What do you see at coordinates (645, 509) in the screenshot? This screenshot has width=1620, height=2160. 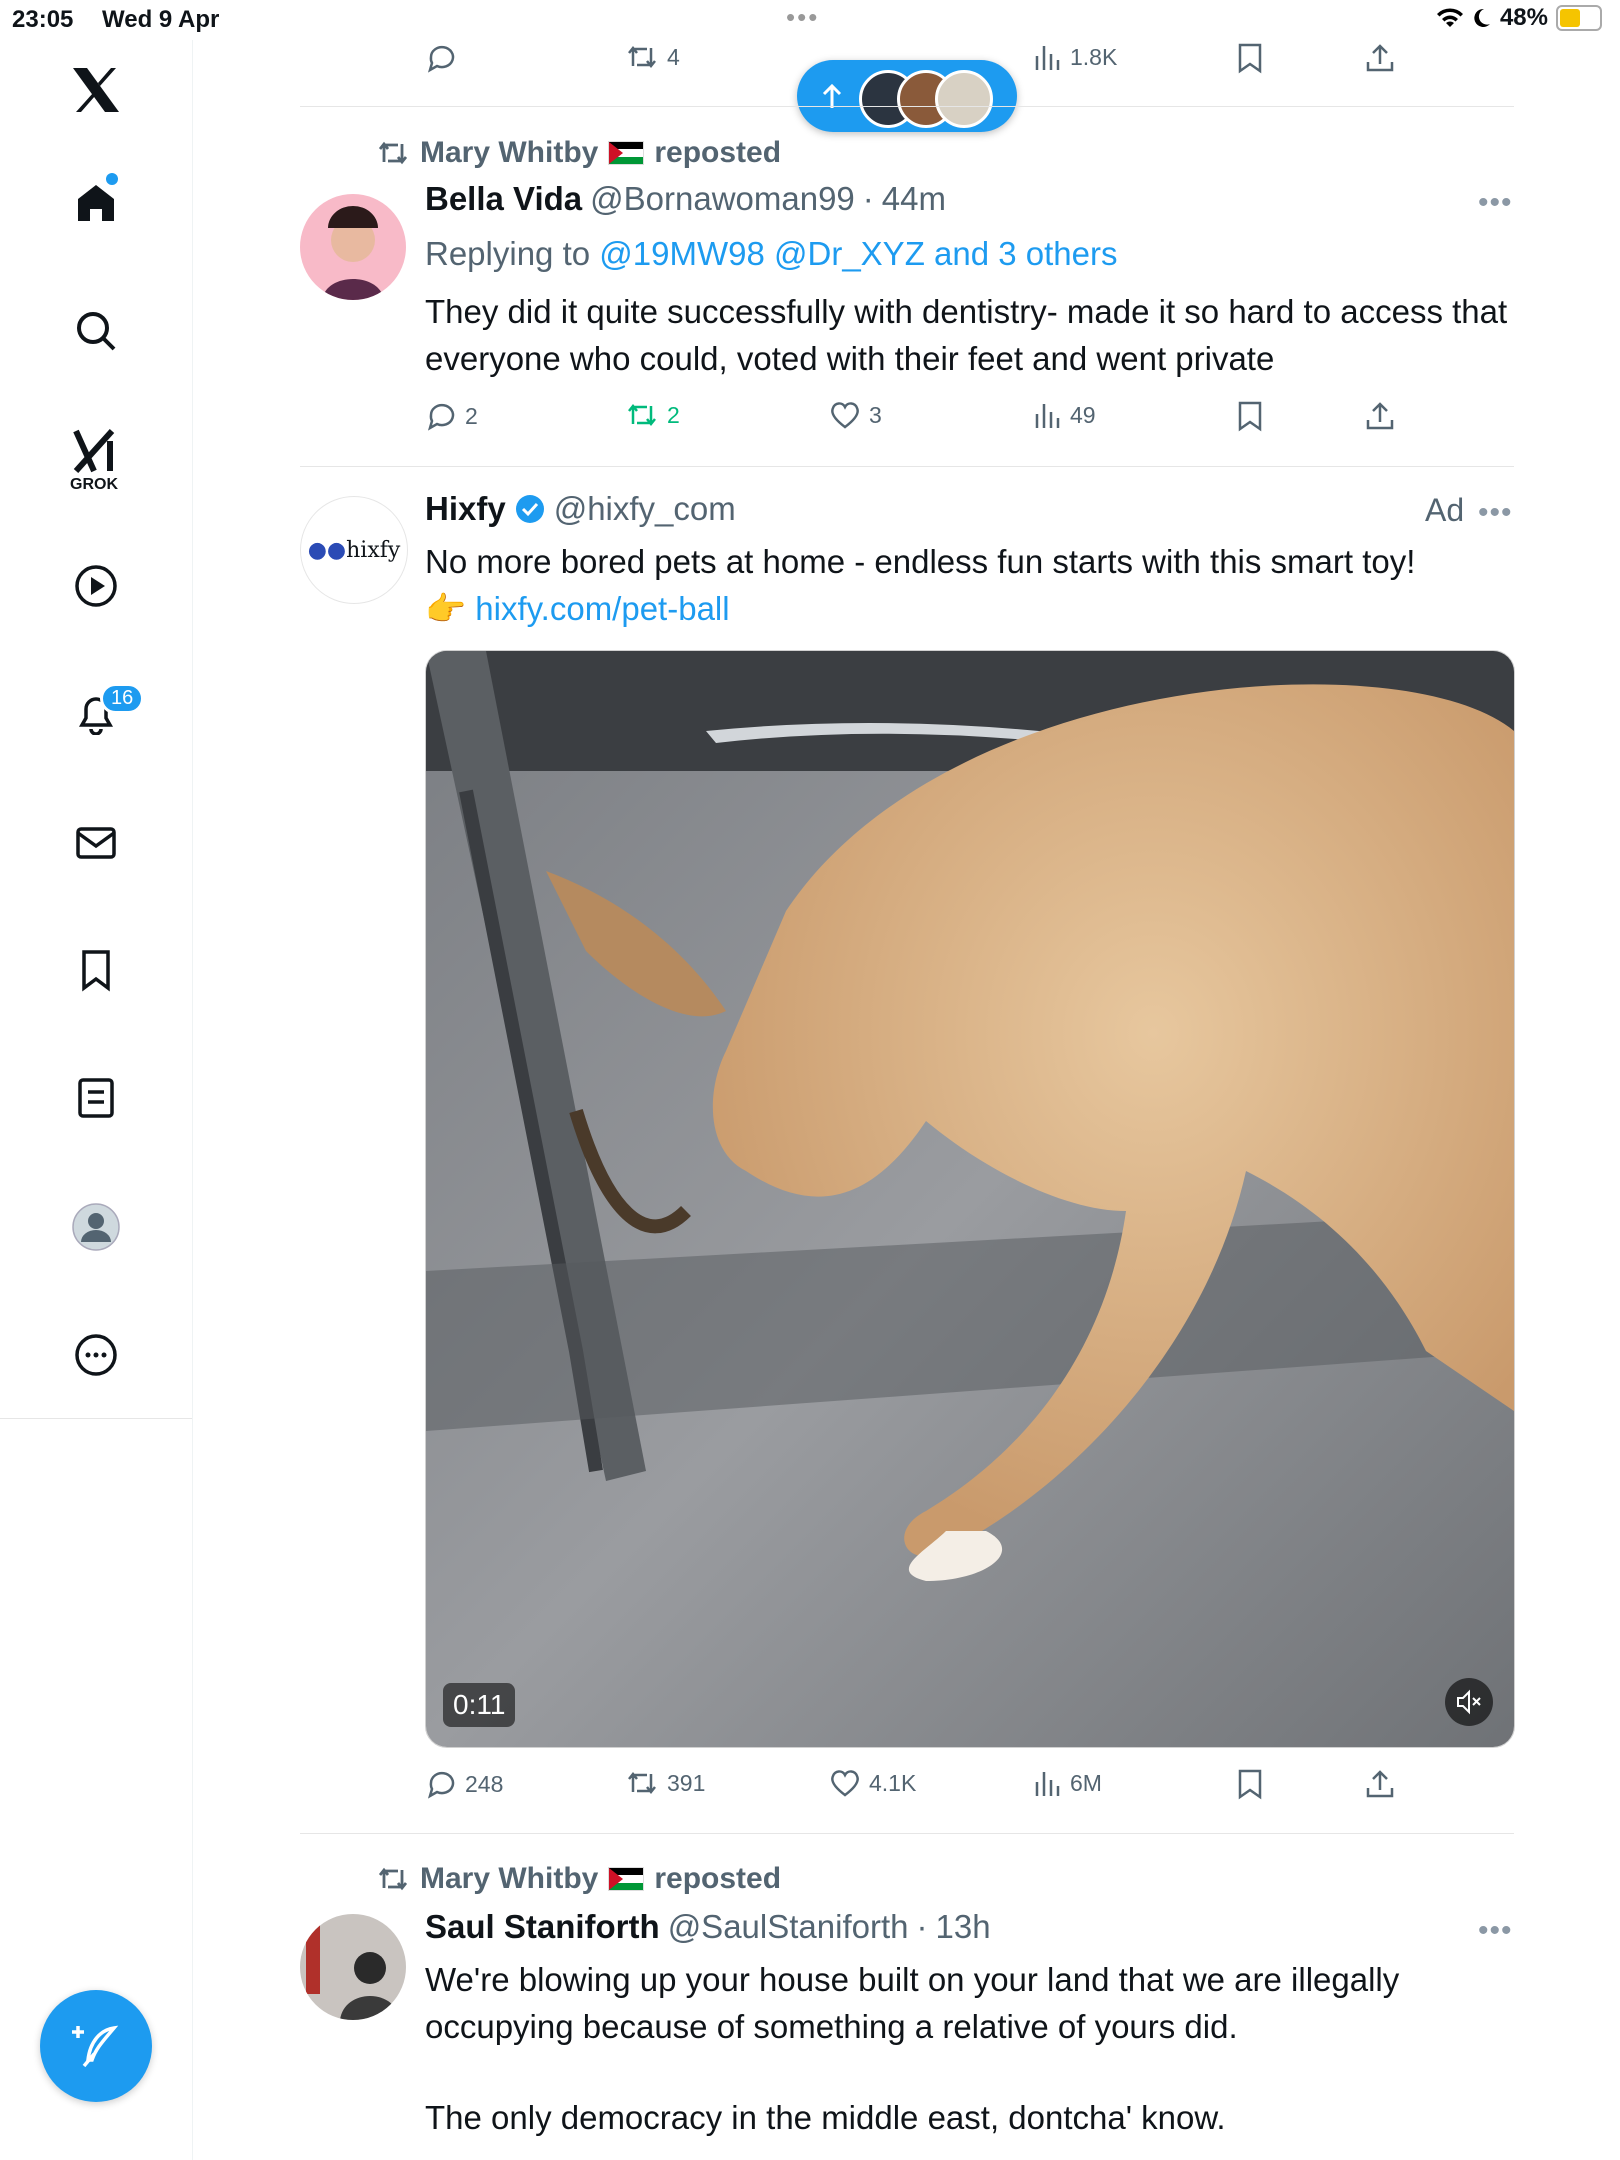 I see `author-handle: @hixfy_com` at bounding box center [645, 509].